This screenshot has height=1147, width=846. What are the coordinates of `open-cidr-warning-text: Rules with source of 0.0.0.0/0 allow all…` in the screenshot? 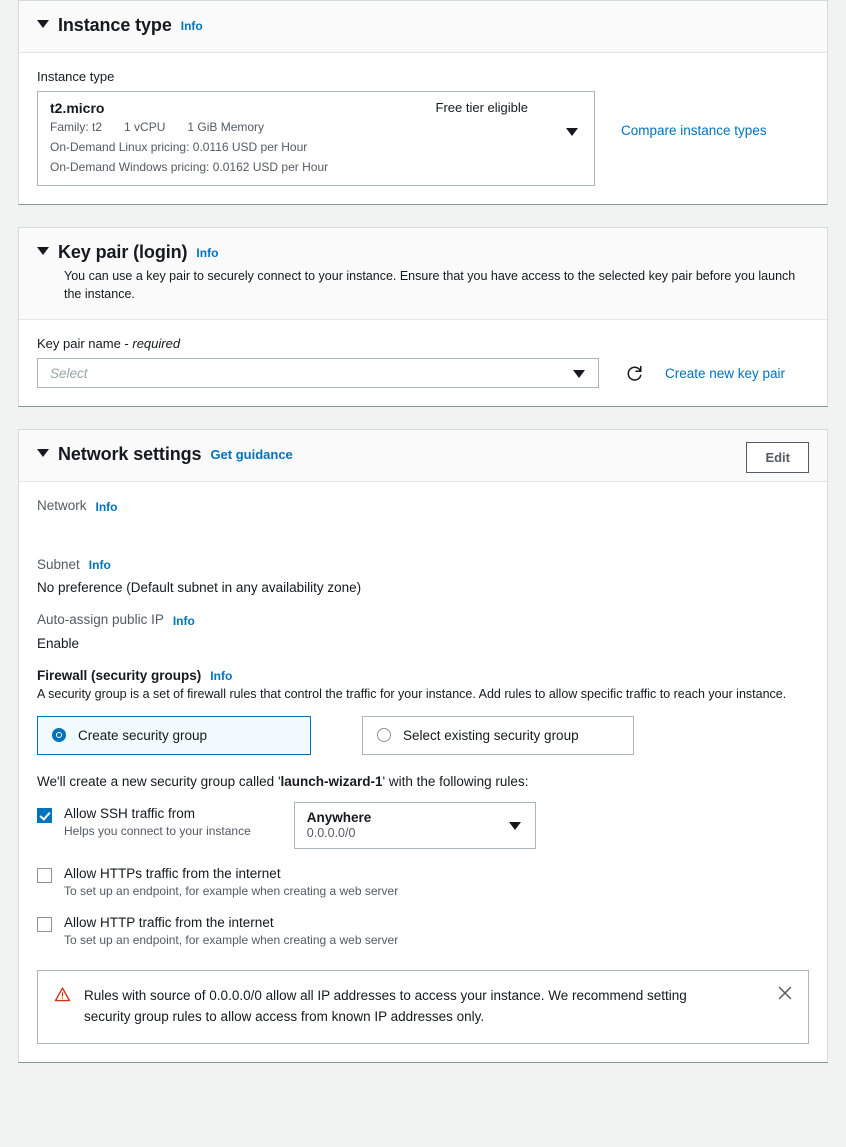 It's located at (385, 1006).